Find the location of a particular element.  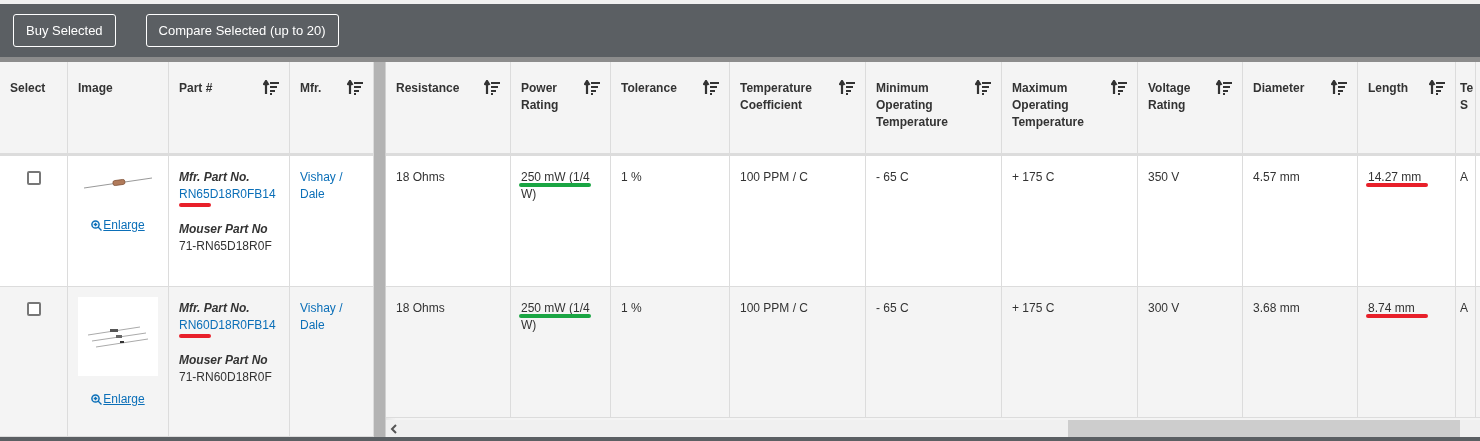

column-header: Image is located at coordinates (96, 88).